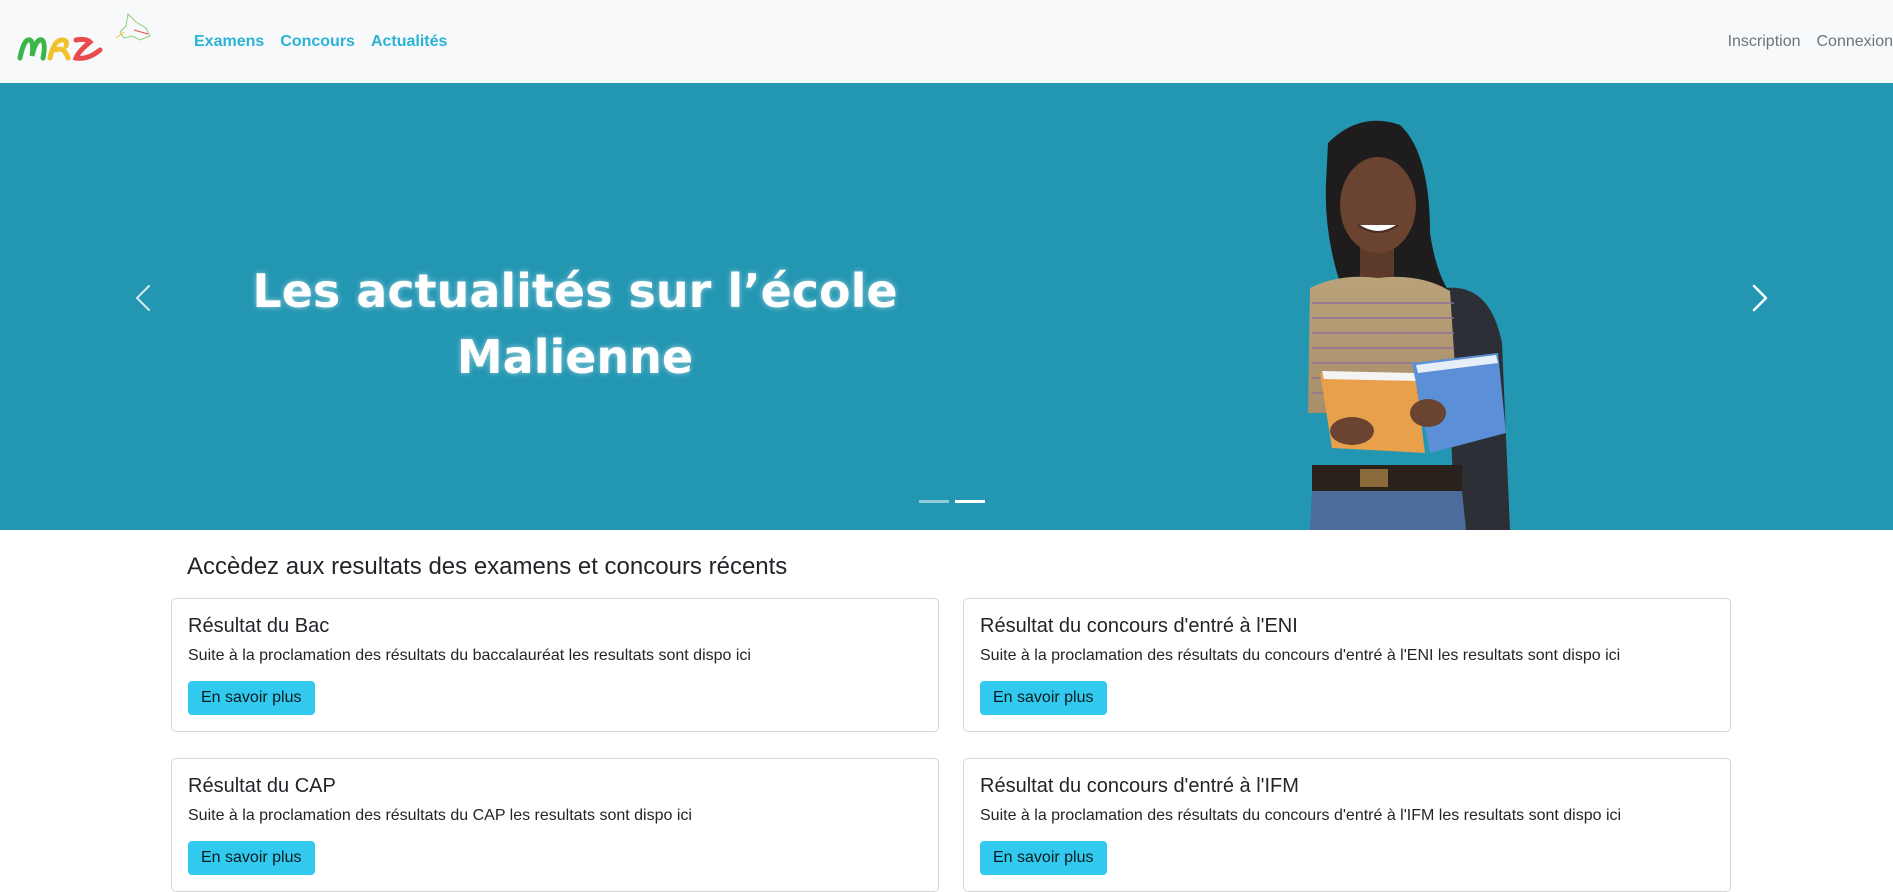 The height and width of the screenshot is (892, 1893). I want to click on student-image, so click(1405, 321).